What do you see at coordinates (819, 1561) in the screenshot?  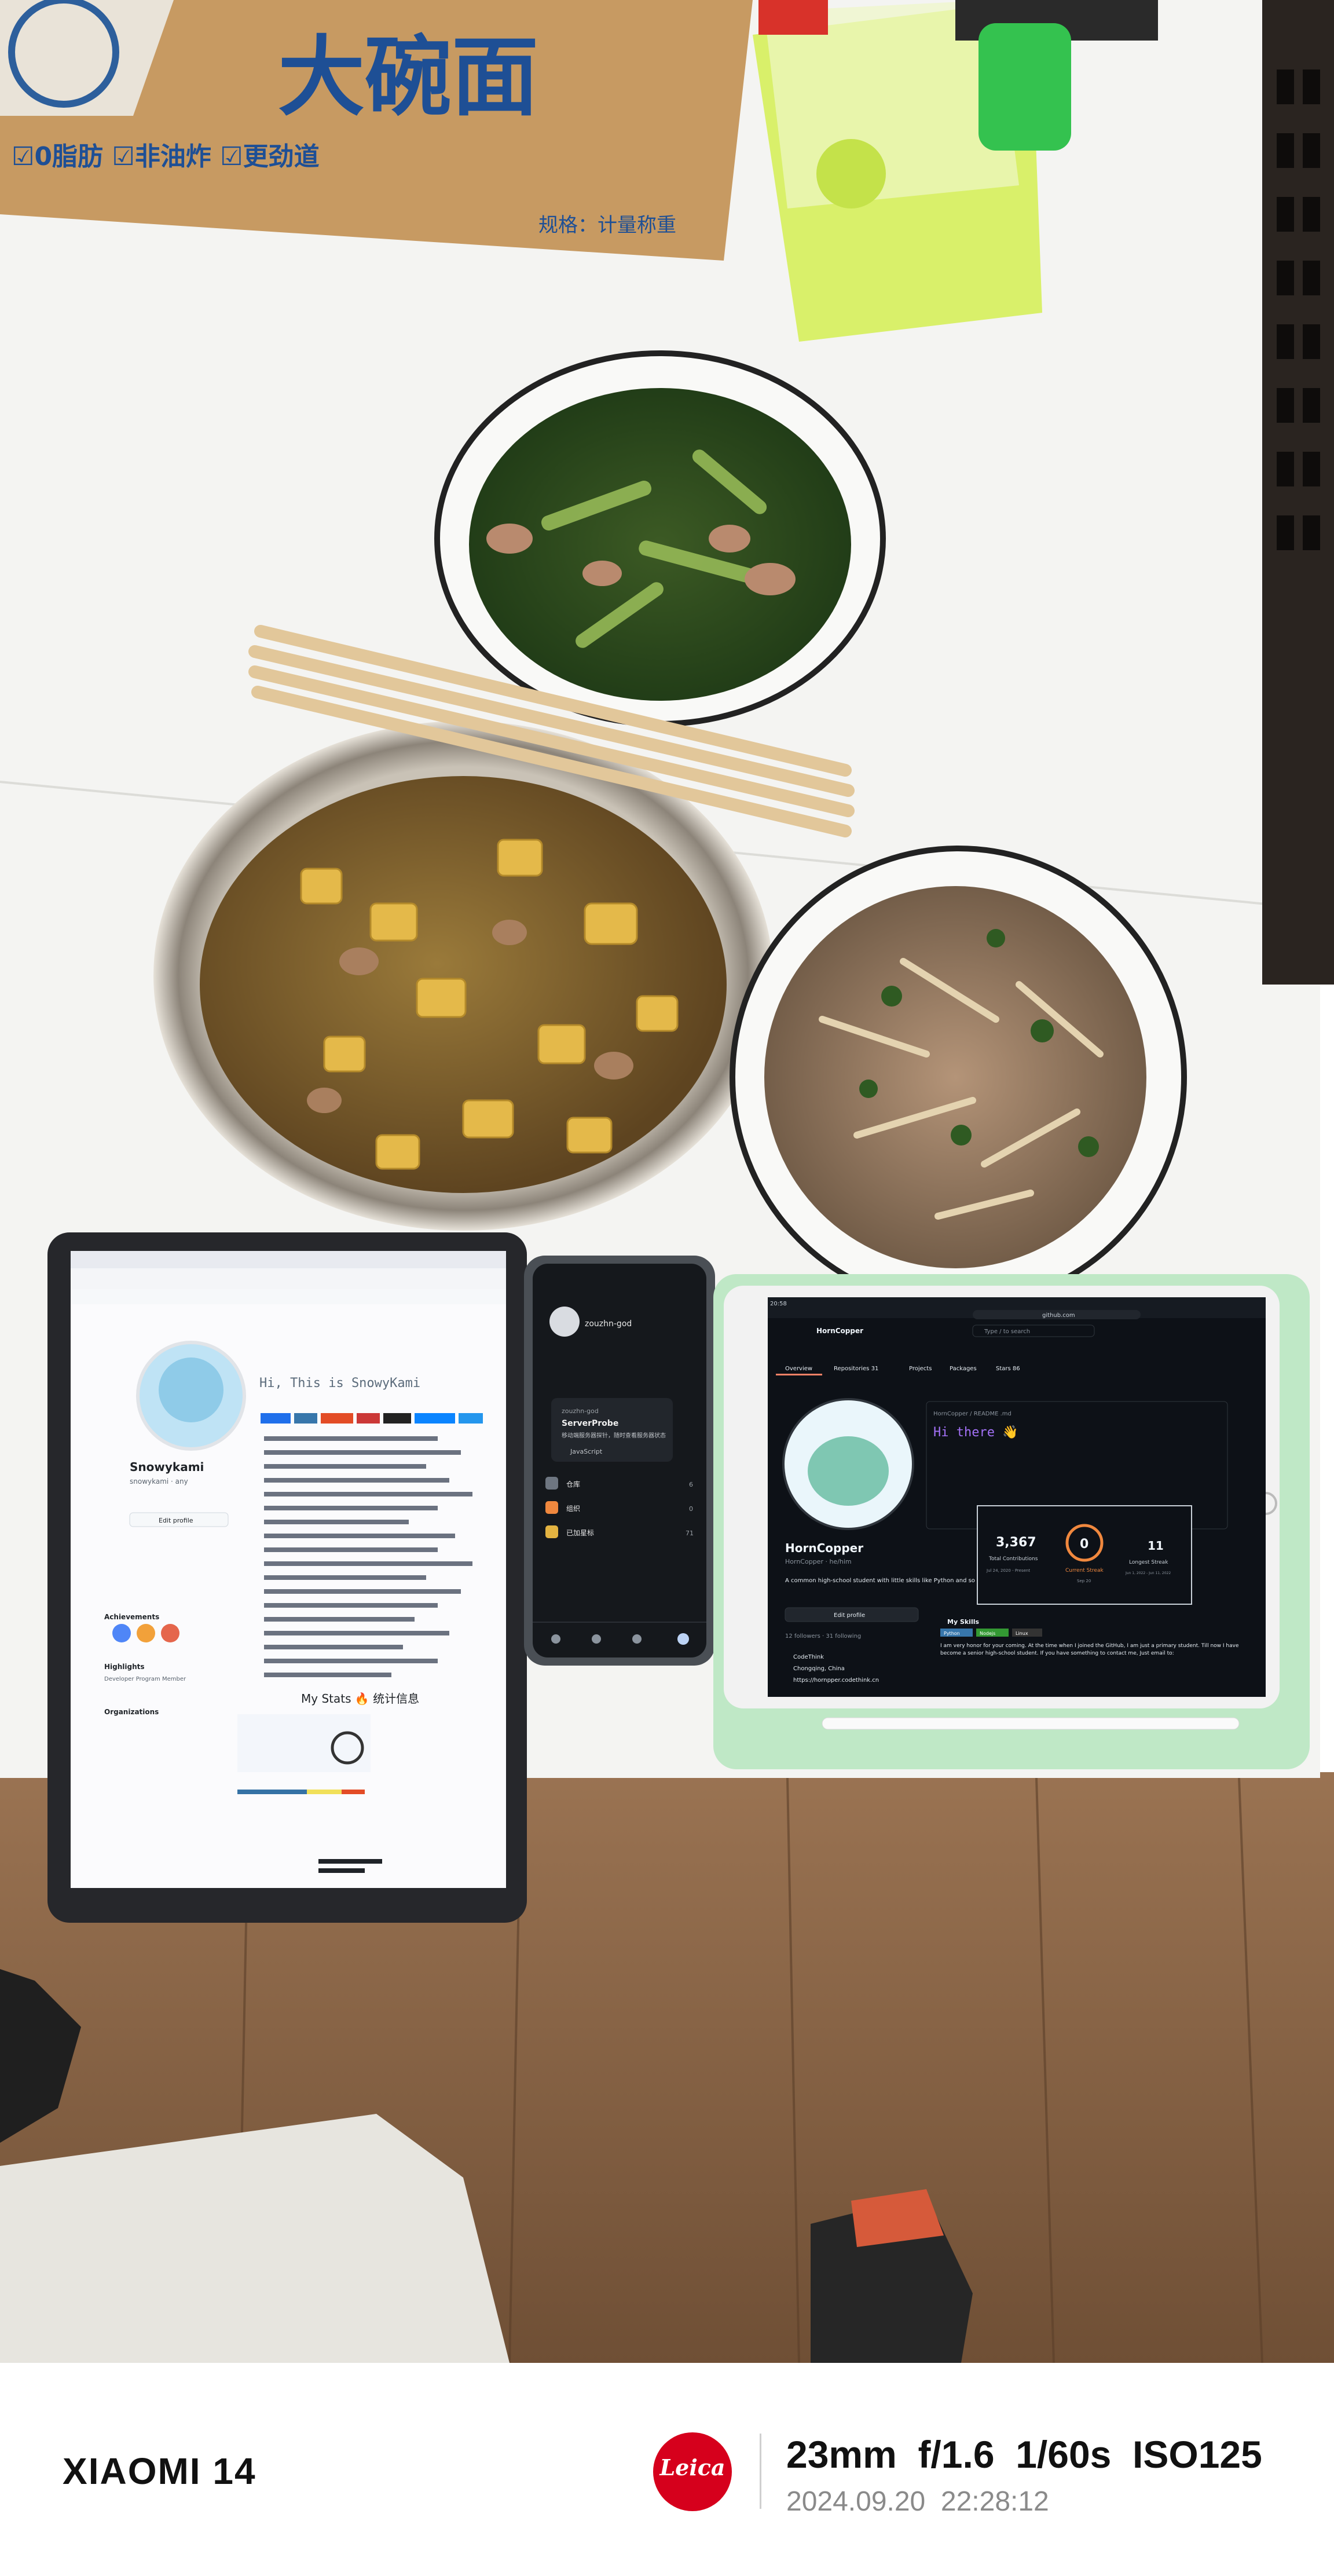 I see `ipad-handle: HornCopper · he/him` at bounding box center [819, 1561].